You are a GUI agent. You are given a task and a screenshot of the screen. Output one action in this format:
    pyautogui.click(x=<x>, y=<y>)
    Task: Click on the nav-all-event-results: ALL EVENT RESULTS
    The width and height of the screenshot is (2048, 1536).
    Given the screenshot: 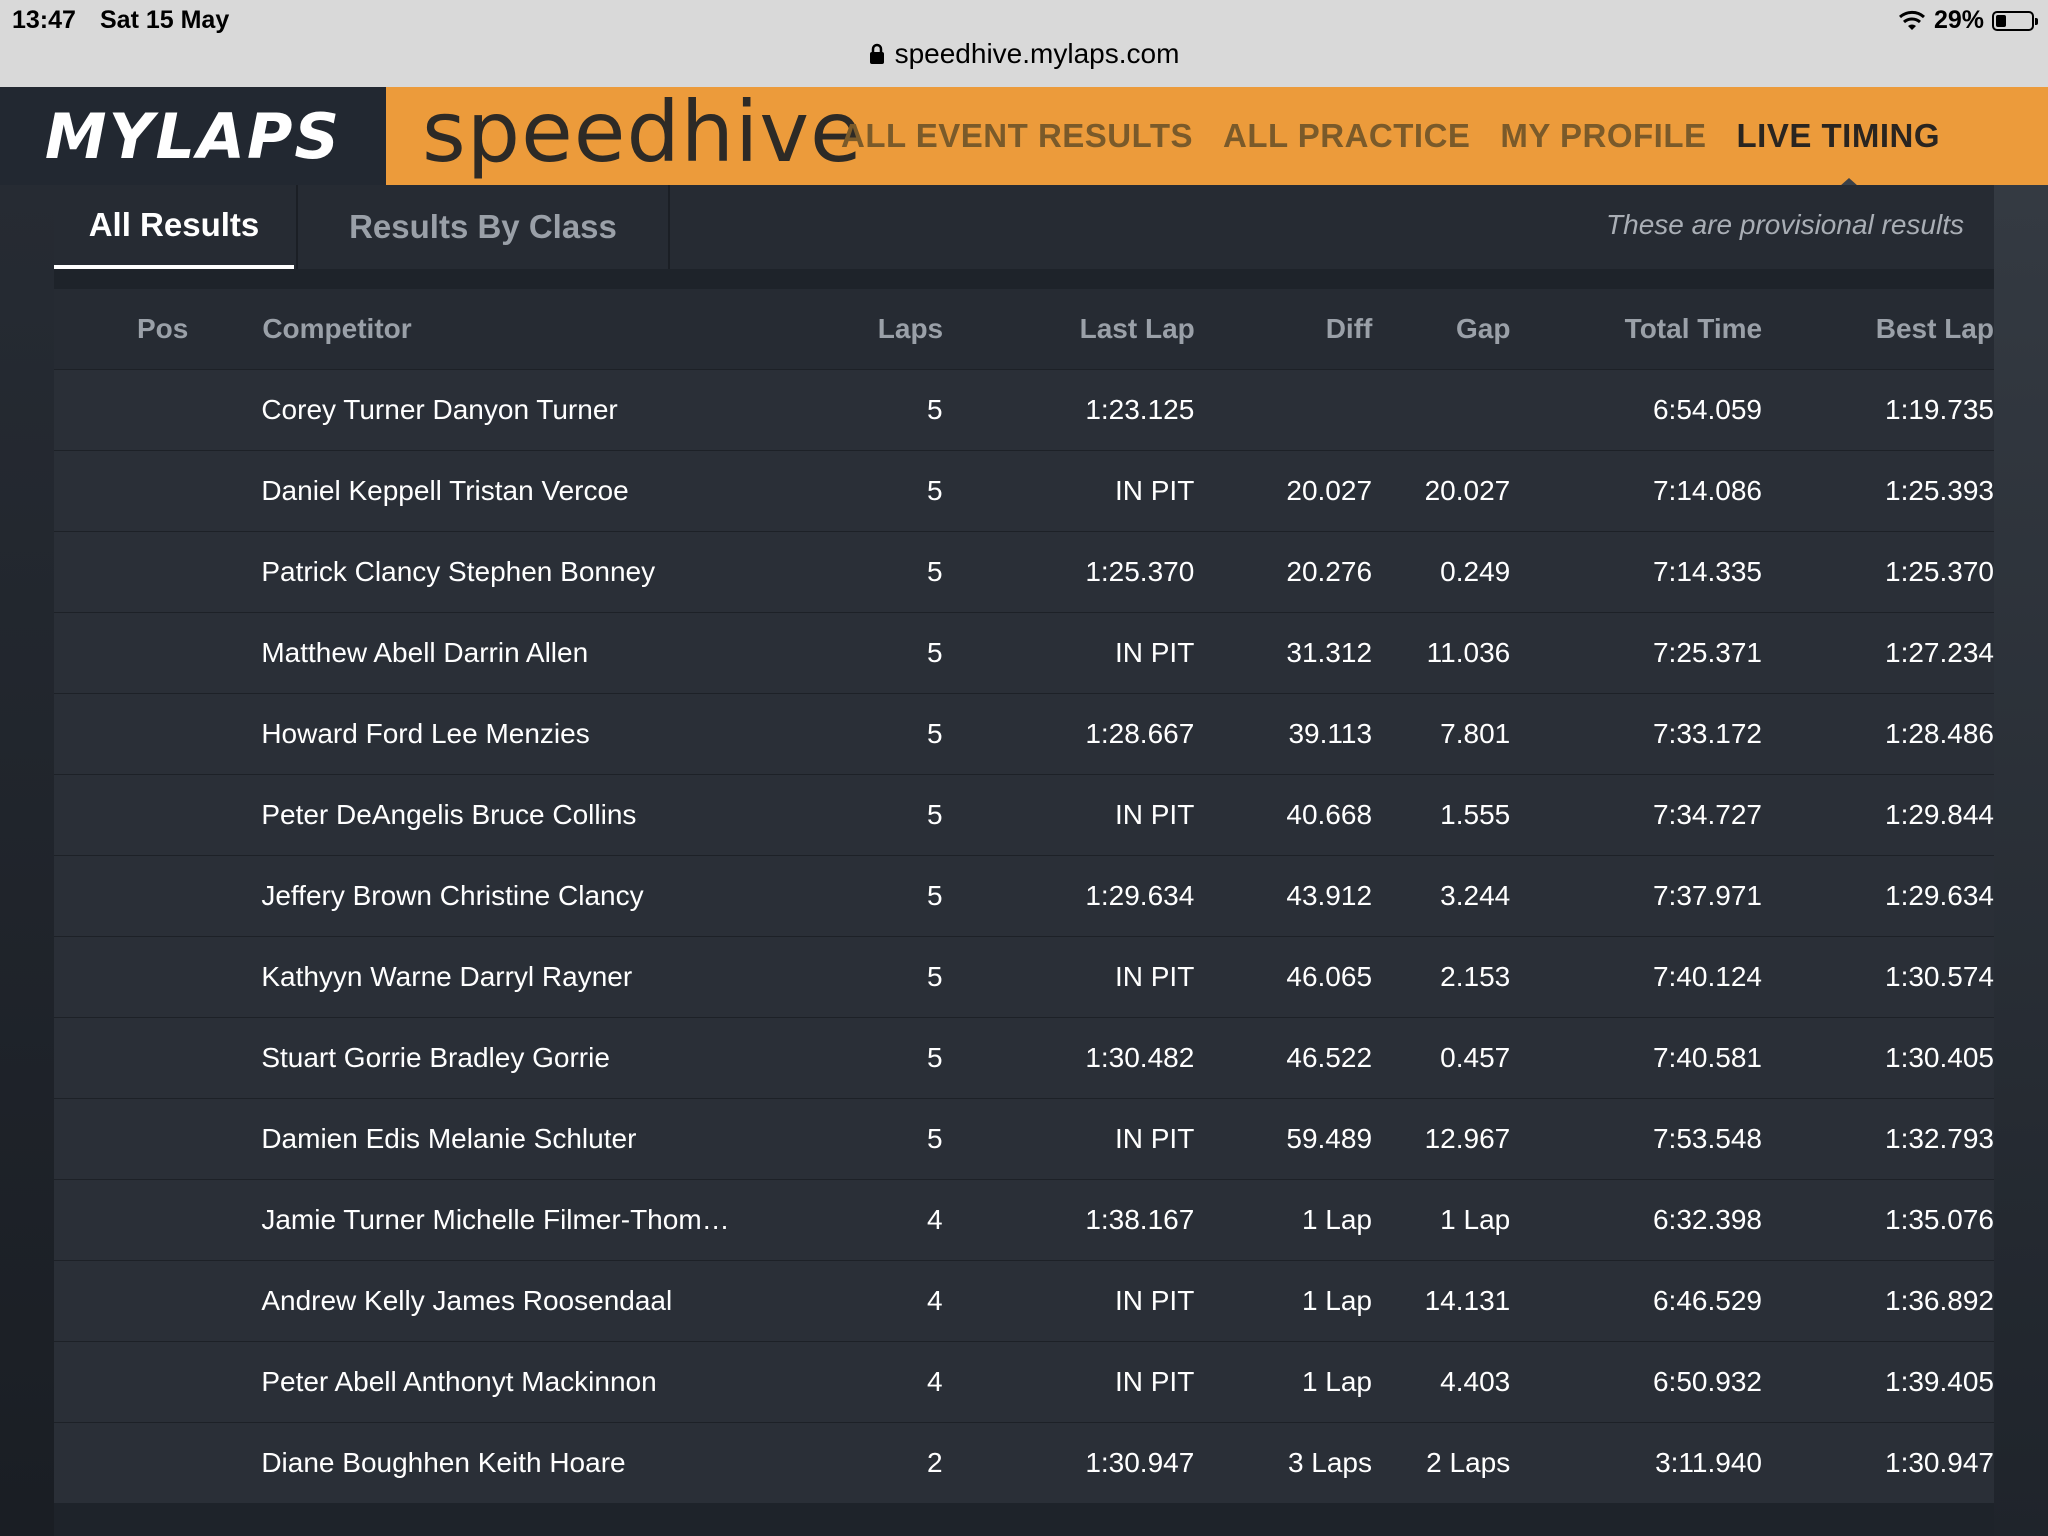 What is the action you would take?
    pyautogui.click(x=1017, y=136)
    